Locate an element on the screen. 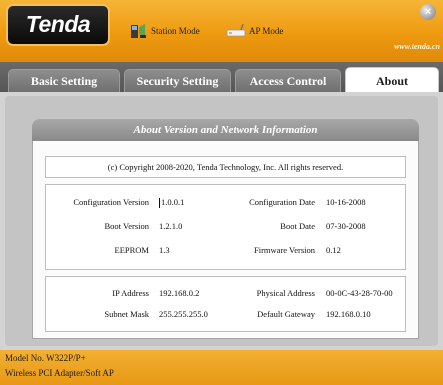 This screenshot has width=443, height=385. tenda-logo: Tenda is located at coordinates (58, 25).